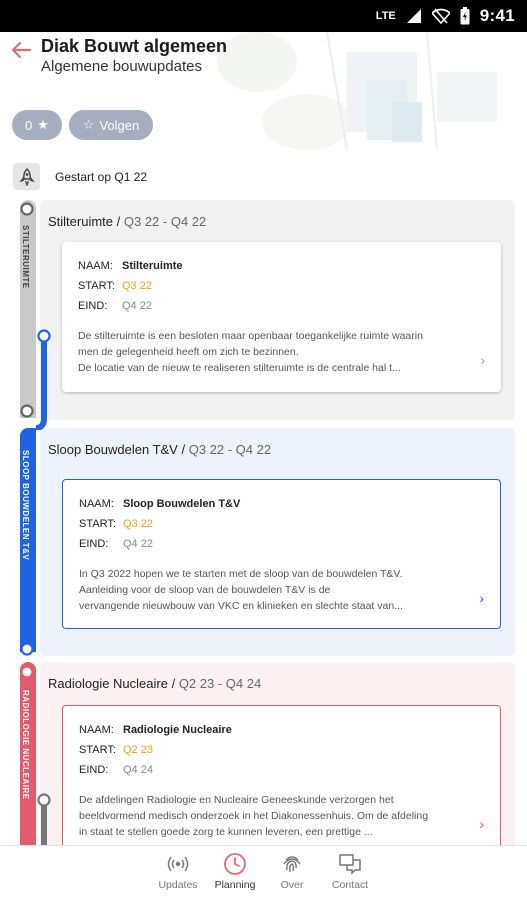 Image resolution: width=527 pixels, height=900 pixels. What do you see at coordinates (497, 15) in the screenshot?
I see `clock: 9:41` at bounding box center [497, 15].